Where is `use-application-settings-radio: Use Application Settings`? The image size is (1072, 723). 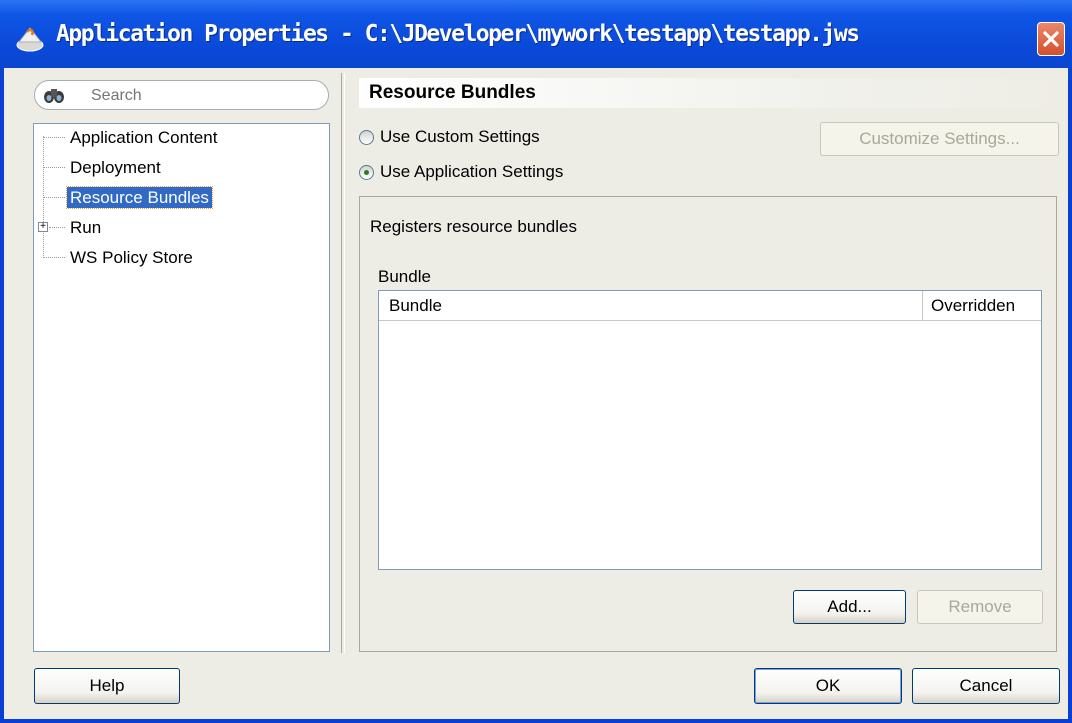 use-application-settings-radio: Use Application Settings is located at coordinates (461, 172).